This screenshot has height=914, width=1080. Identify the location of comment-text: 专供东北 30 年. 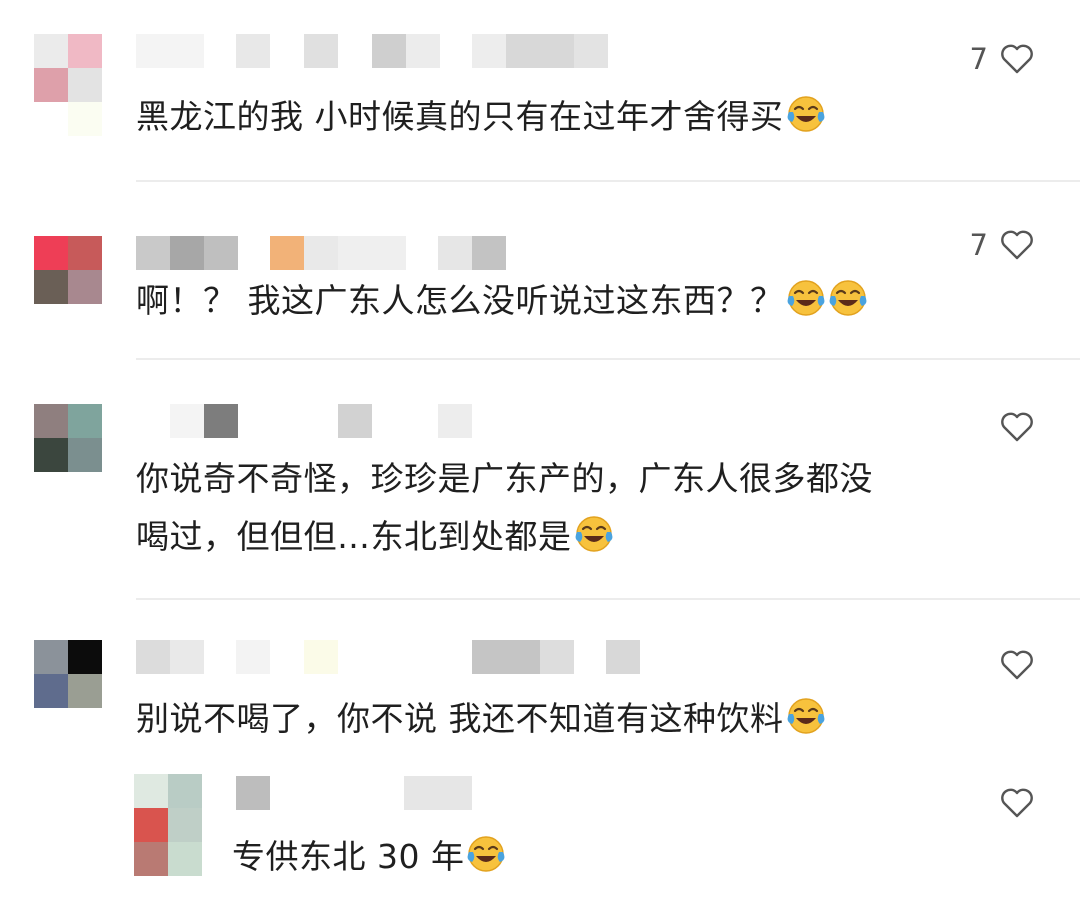
(369, 857).